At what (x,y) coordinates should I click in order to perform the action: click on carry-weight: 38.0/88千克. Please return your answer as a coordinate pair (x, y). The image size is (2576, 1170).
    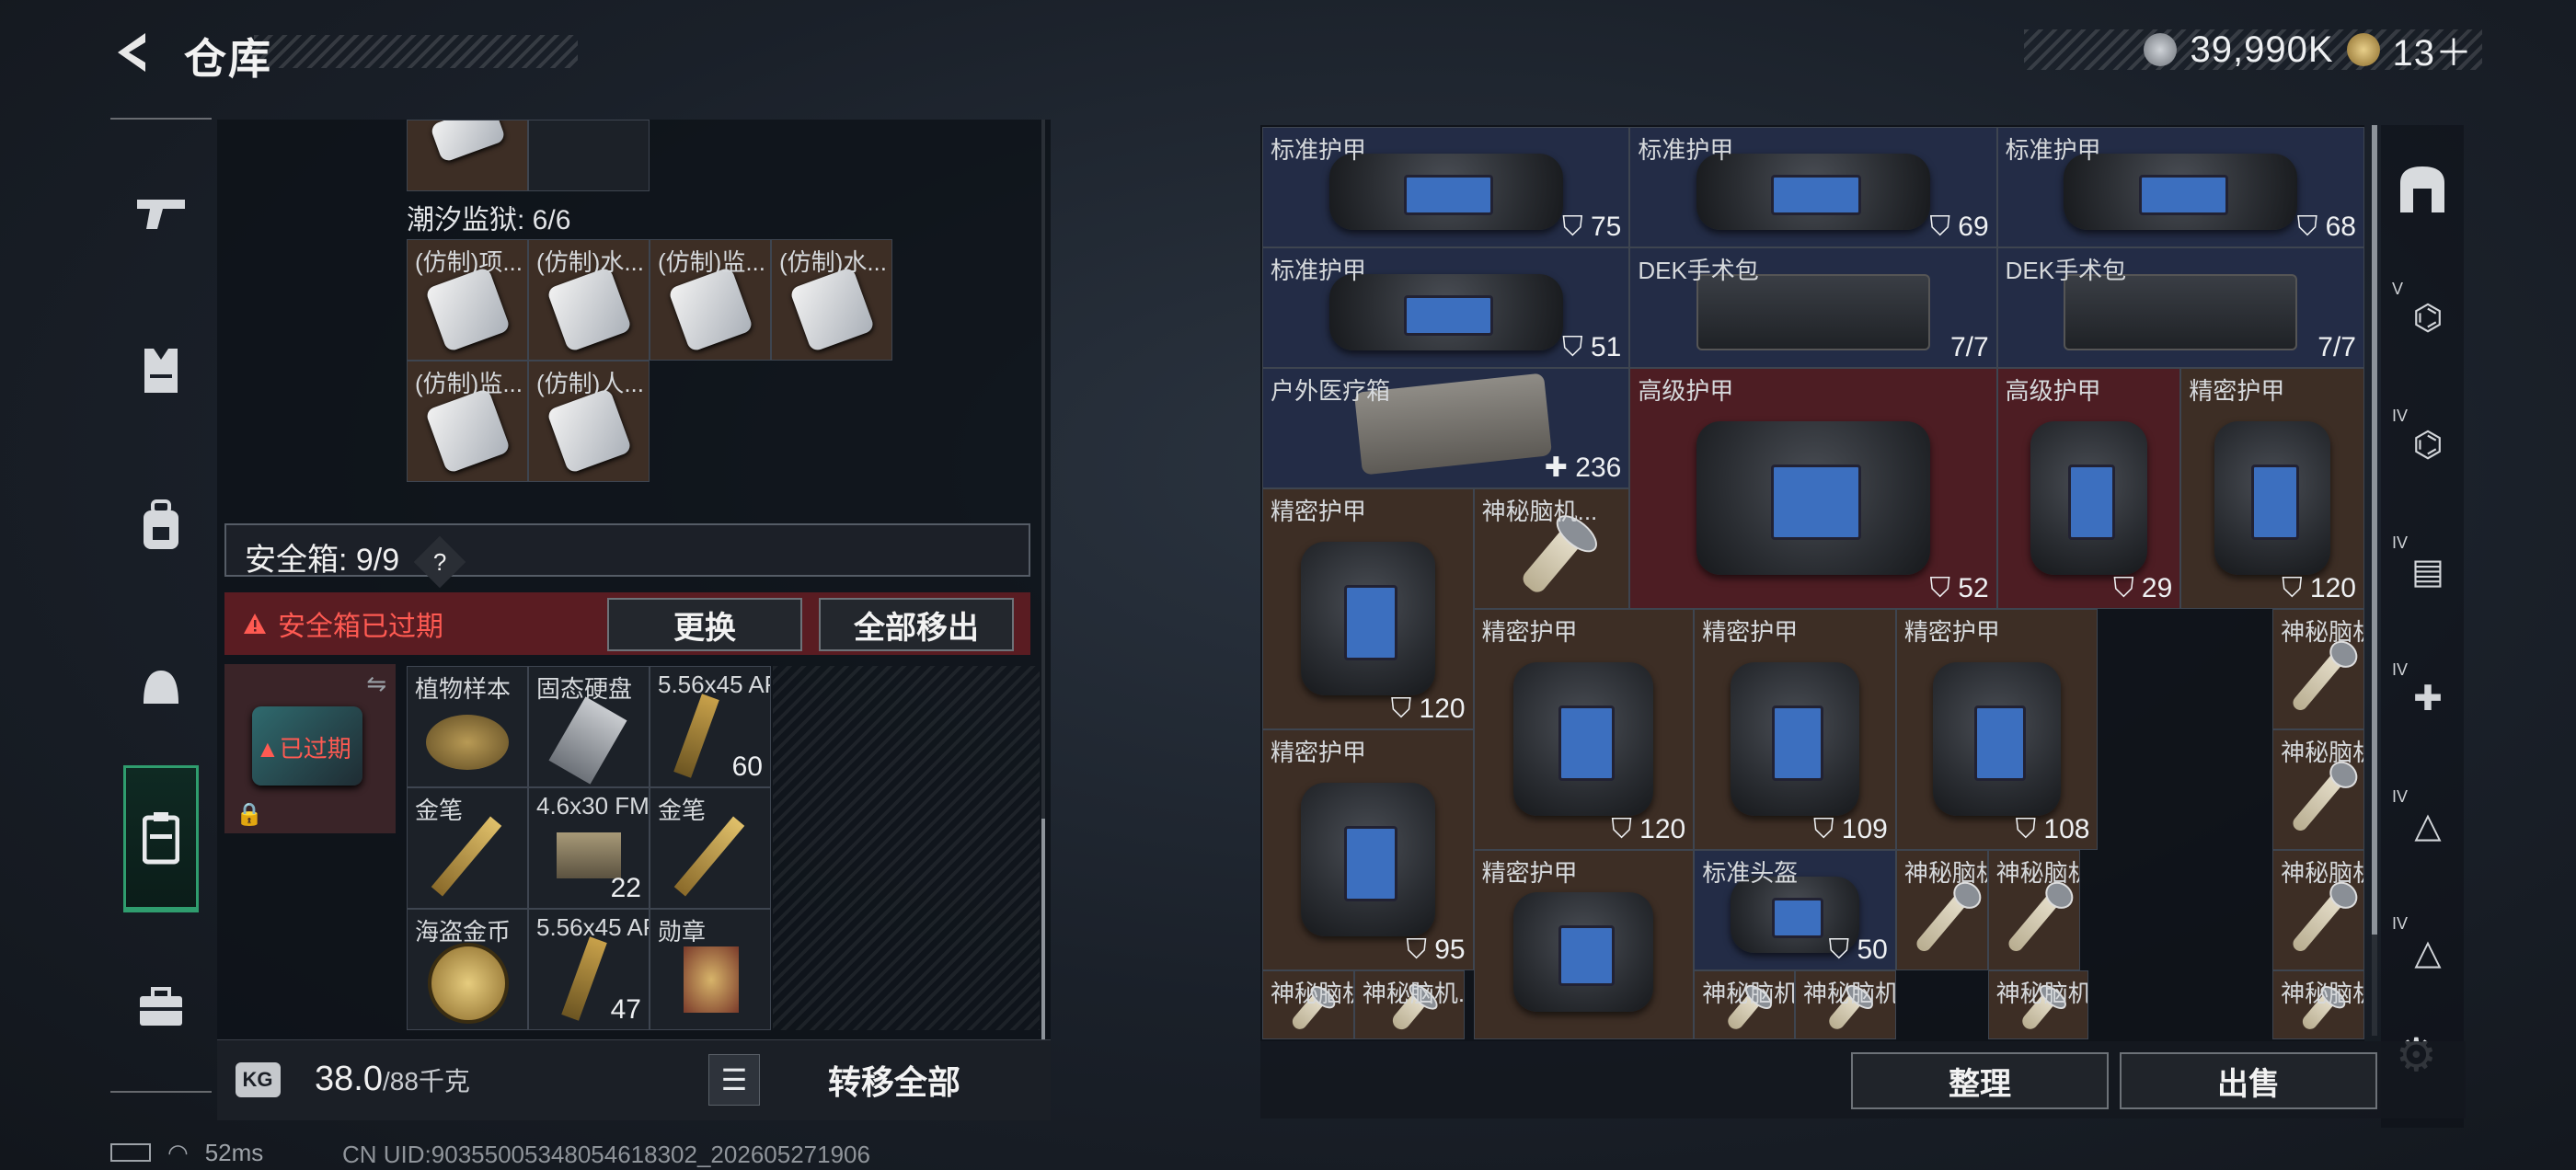
    Looking at the image, I should click on (392, 1079).